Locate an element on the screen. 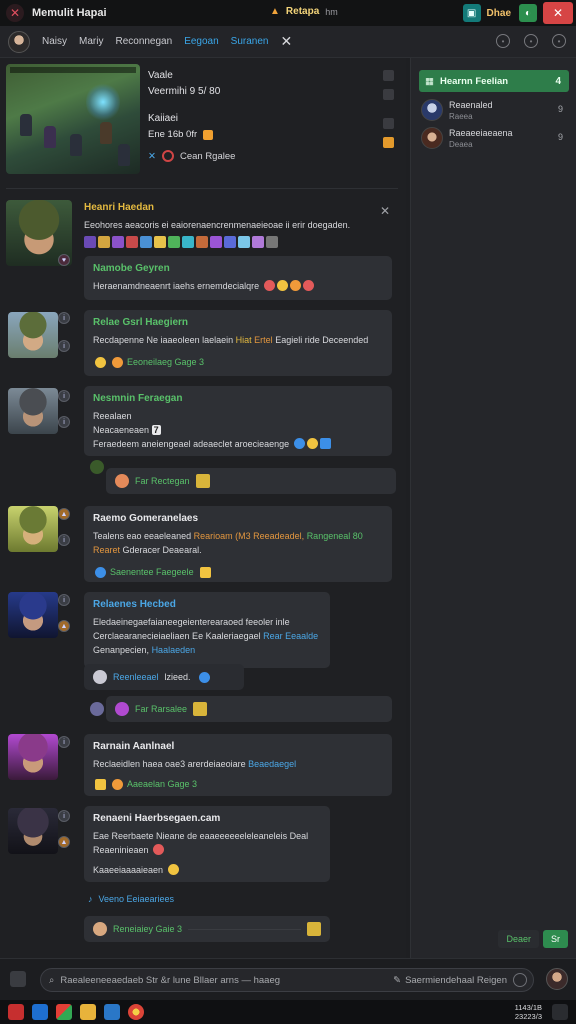 The height and width of the screenshot is (1024, 576). tab-naisy: Naisy is located at coordinates (54, 41).